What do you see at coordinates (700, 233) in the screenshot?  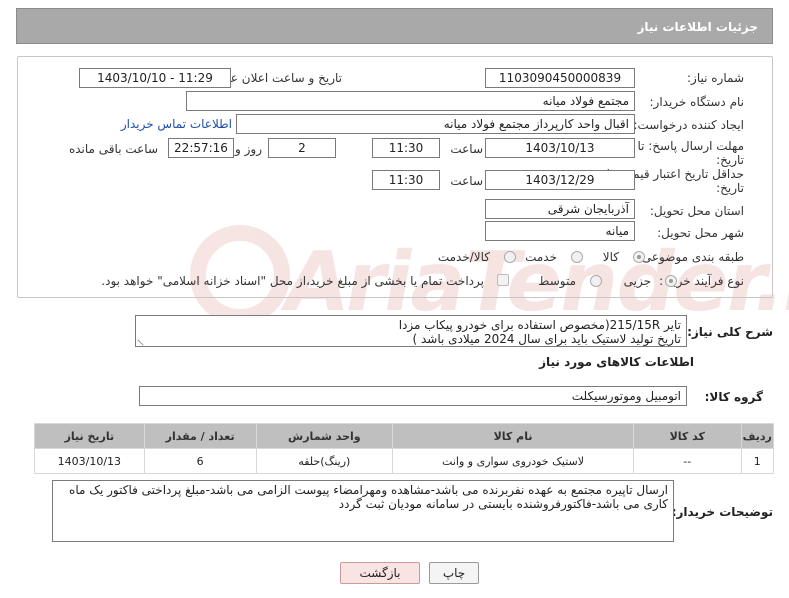 I see `city-label: شهر محل تحویل:` at bounding box center [700, 233].